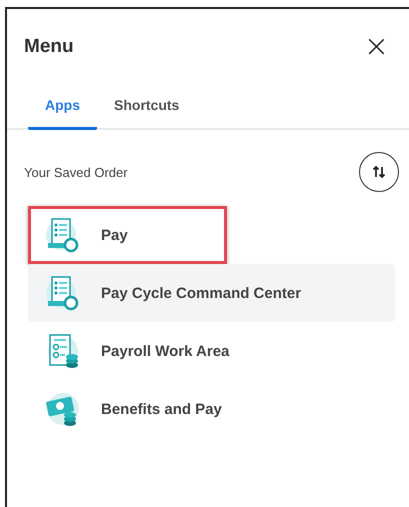  What do you see at coordinates (63, 409) in the screenshot?
I see `money-icon` at bounding box center [63, 409].